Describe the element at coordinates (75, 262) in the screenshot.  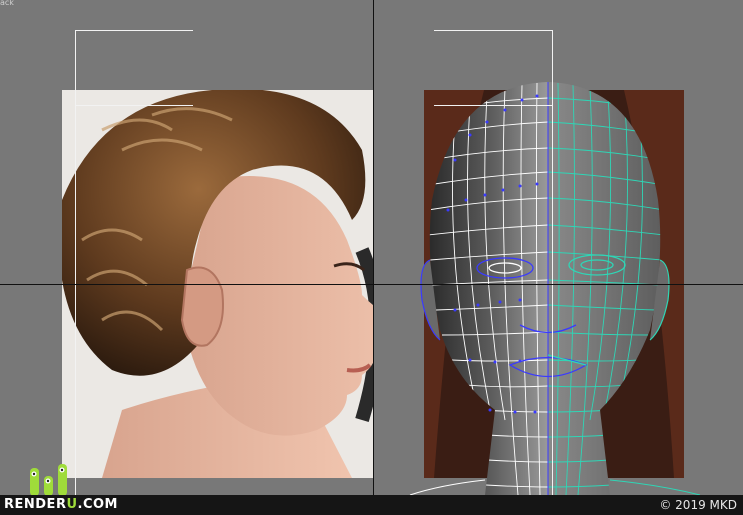
I see `frame-left-vertical` at that location.